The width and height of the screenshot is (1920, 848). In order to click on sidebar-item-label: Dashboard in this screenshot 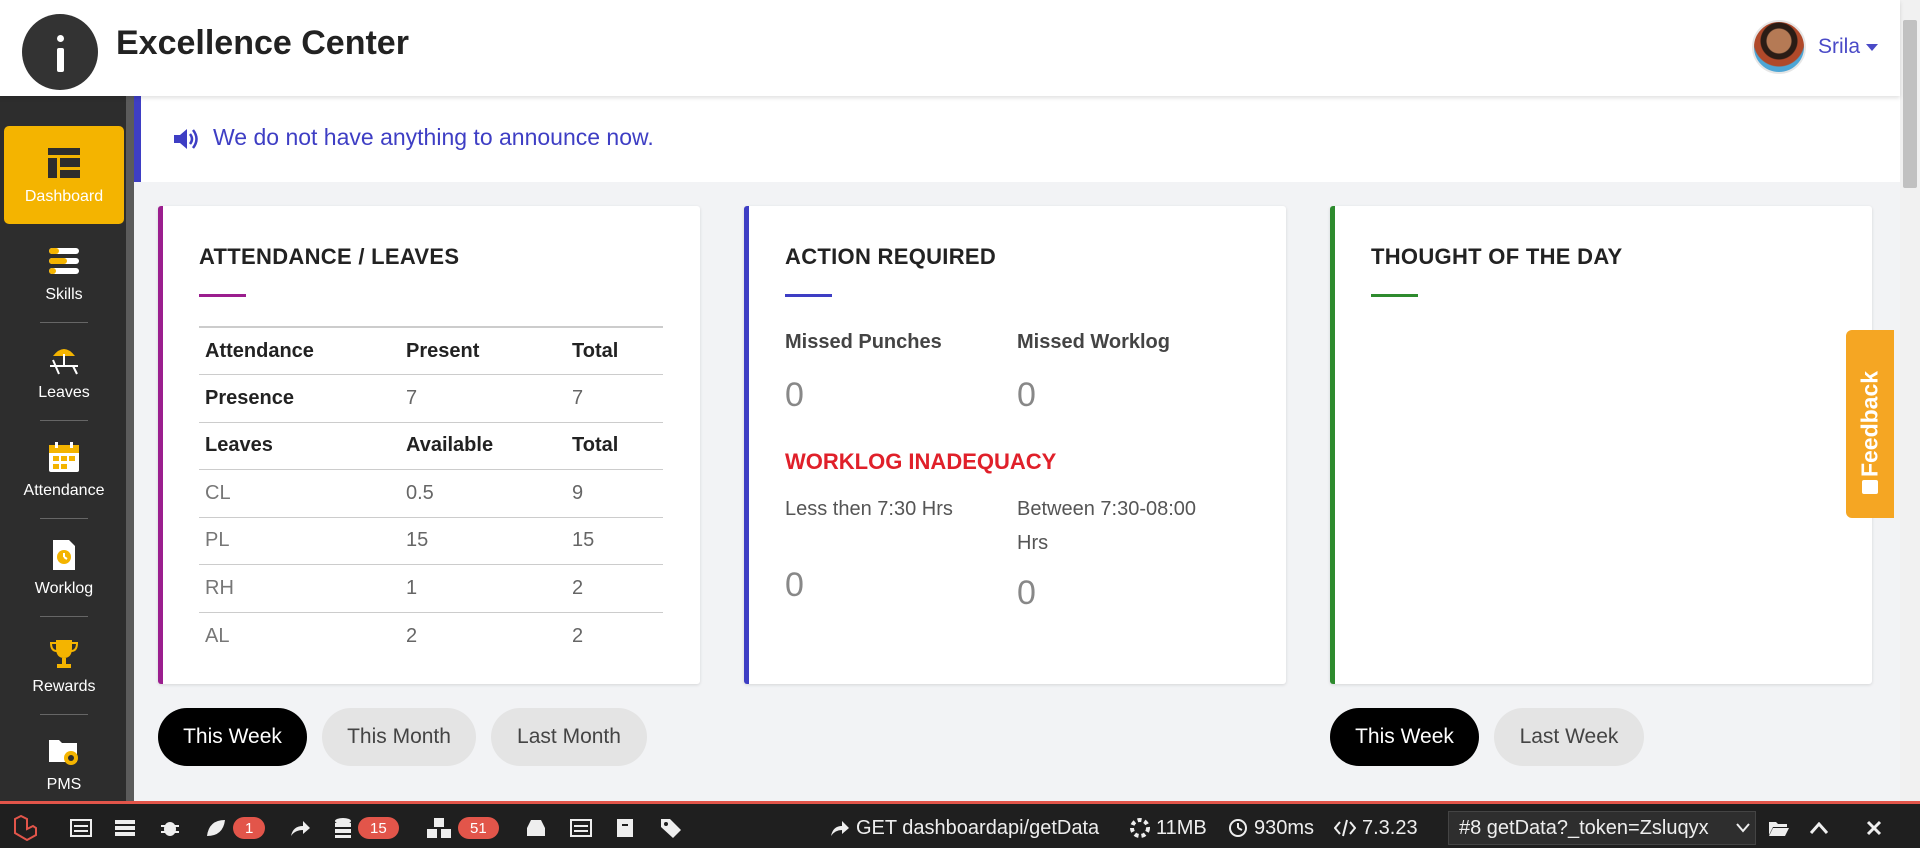, I will do `click(64, 196)`.